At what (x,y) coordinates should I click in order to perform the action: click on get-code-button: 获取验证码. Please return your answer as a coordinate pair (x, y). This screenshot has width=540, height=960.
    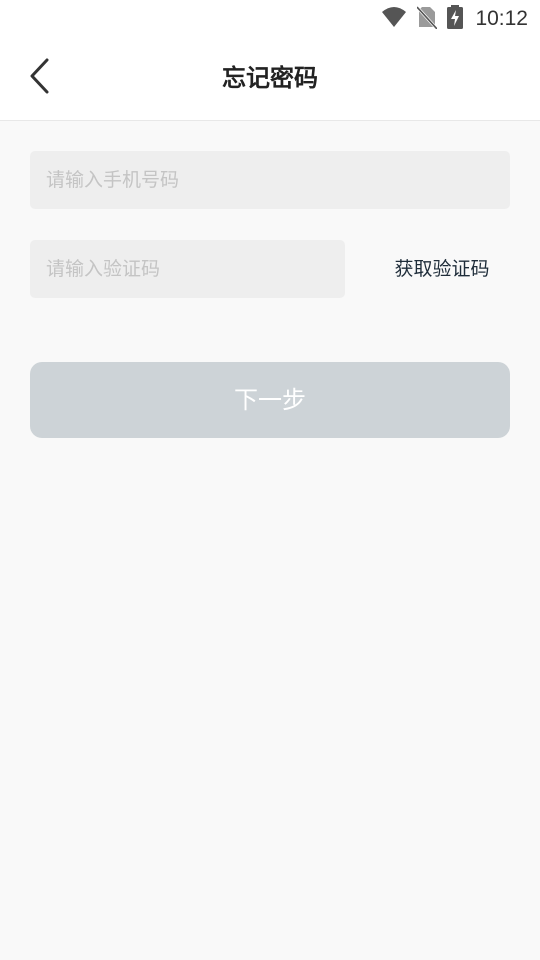
    Looking at the image, I should click on (442, 269).